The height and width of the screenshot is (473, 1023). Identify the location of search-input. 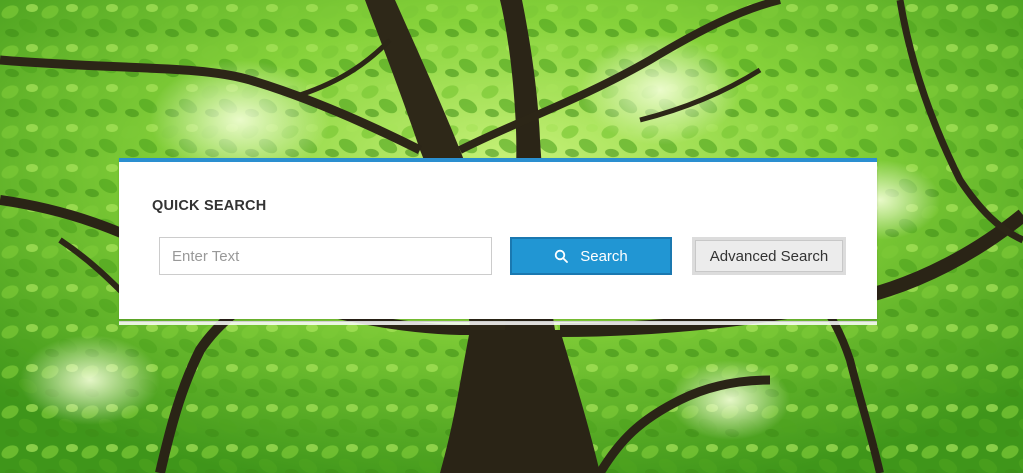
(325, 256).